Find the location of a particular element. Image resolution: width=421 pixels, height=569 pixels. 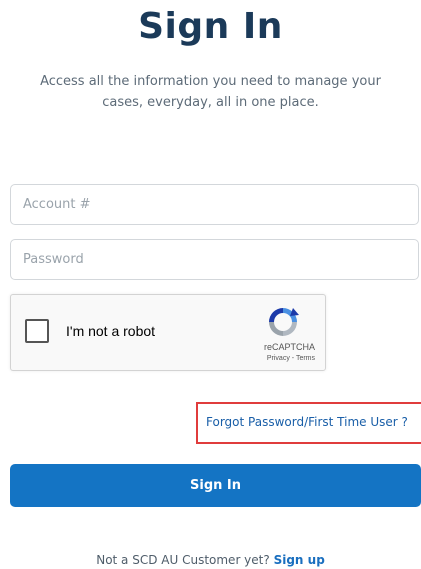

recaptcha-label: I'm not a robot is located at coordinates (111, 331).